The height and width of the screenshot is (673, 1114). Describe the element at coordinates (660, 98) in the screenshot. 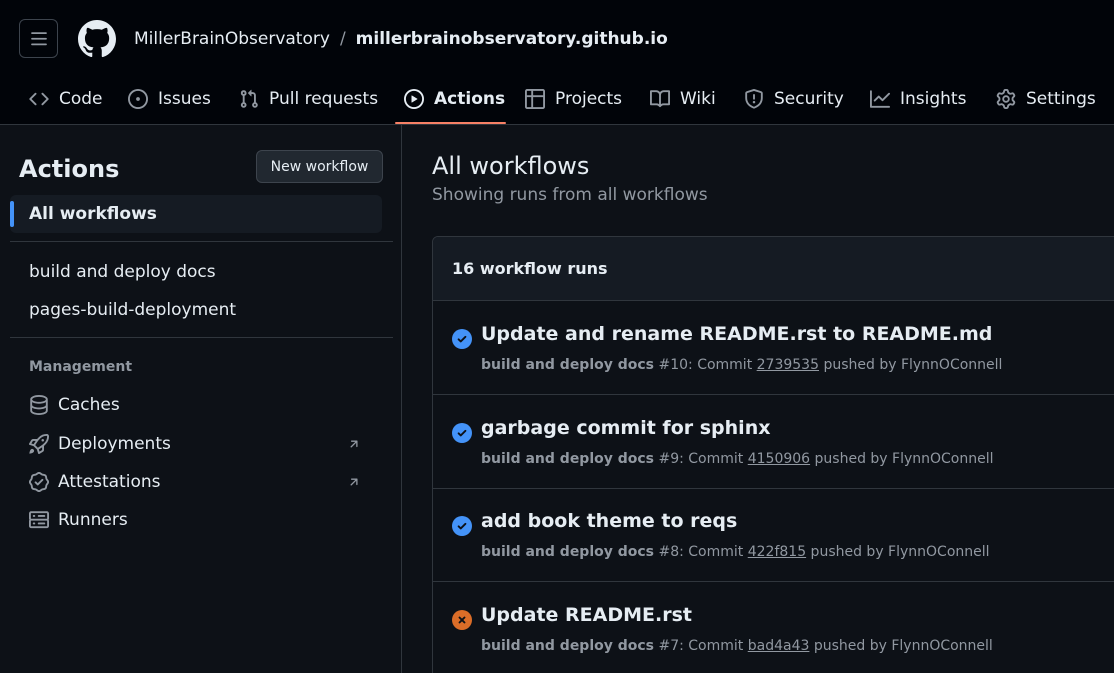

I see `book-icon` at that location.